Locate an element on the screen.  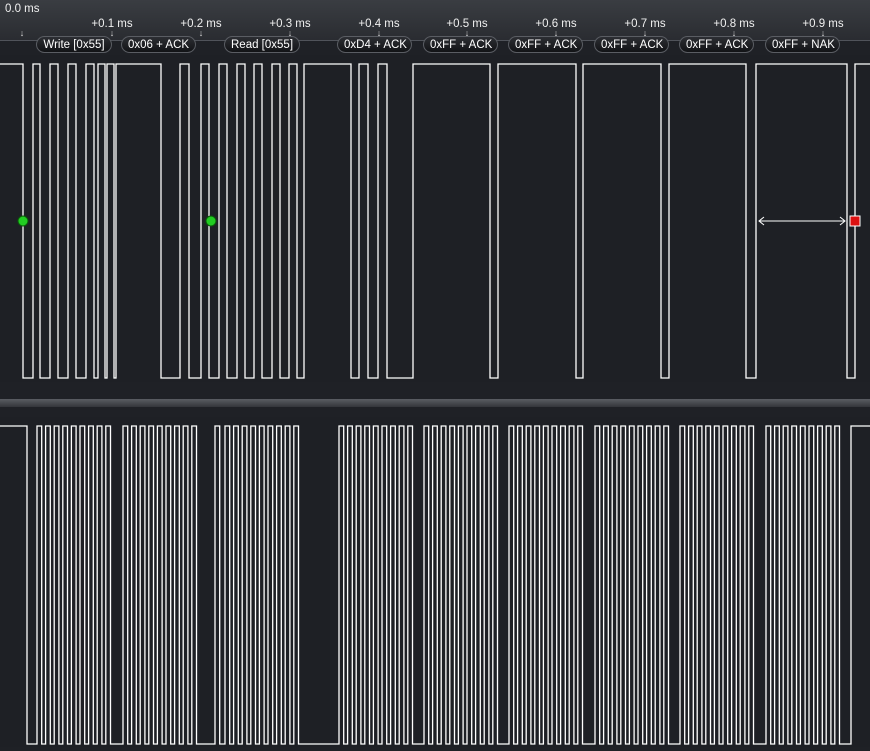
decoded-packet-bubble: 0x06 + ACK is located at coordinates (158, 44).